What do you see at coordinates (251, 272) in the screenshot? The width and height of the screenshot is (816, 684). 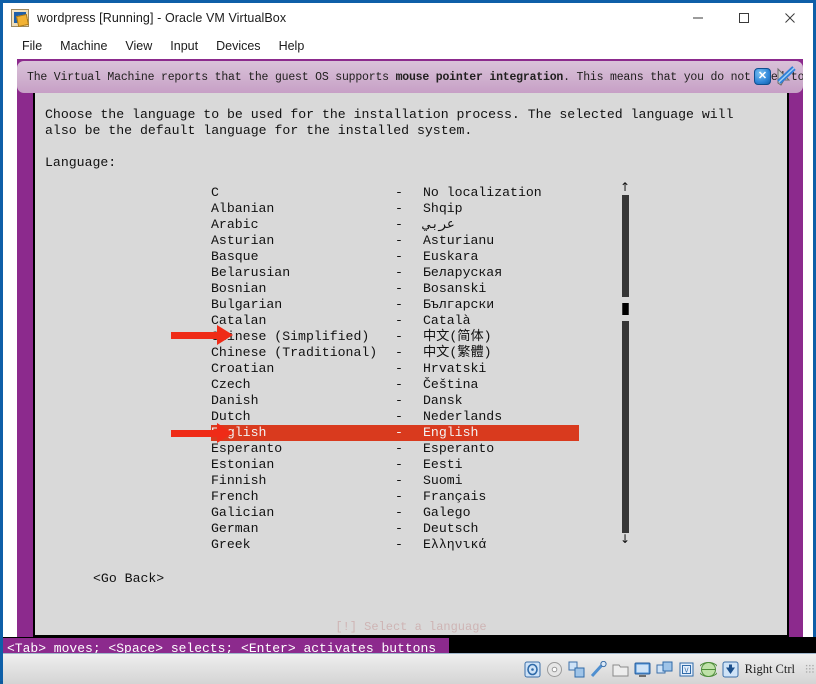 I see `language-name: Belarusian` at bounding box center [251, 272].